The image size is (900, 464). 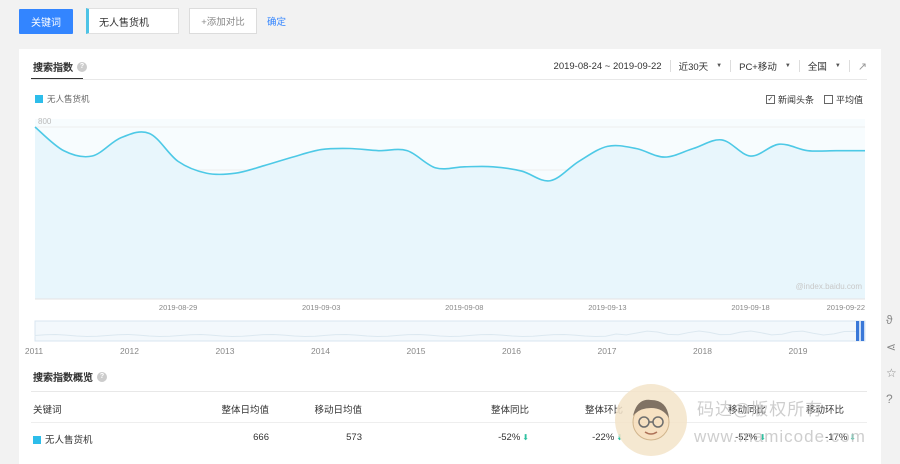 I want to click on slider-svg: 2011 2012 2013 2014 2015 2016 2017 2018 2019, so click(x=445, y=338).